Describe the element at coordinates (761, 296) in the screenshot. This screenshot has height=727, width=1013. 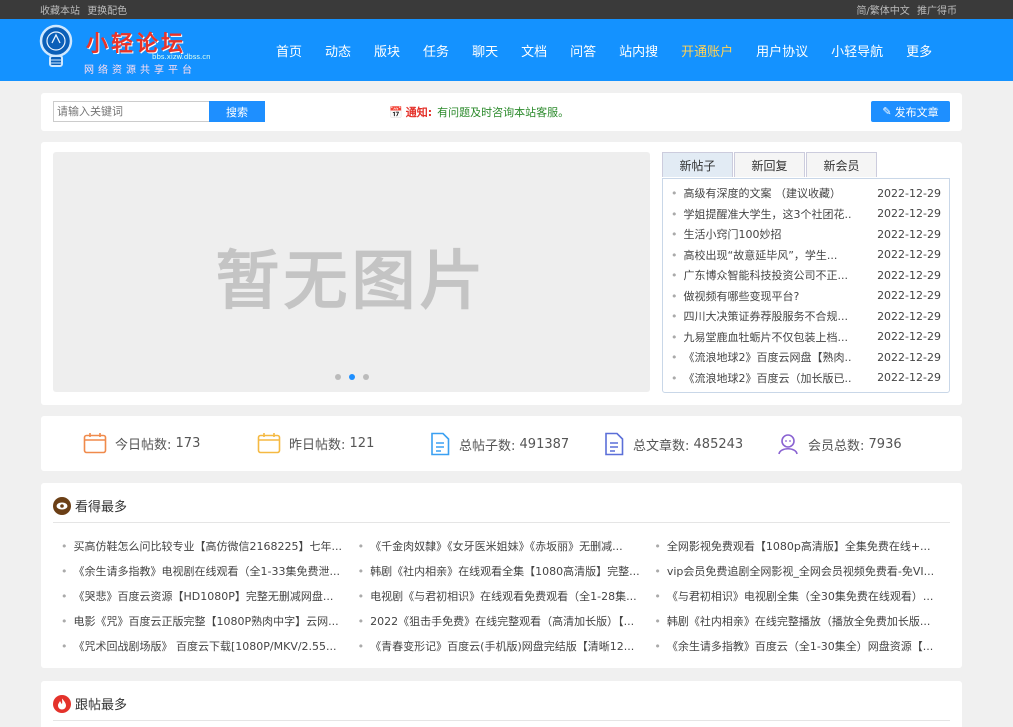
I see `post-title: 做视频有哪些变现平台?` at that location.